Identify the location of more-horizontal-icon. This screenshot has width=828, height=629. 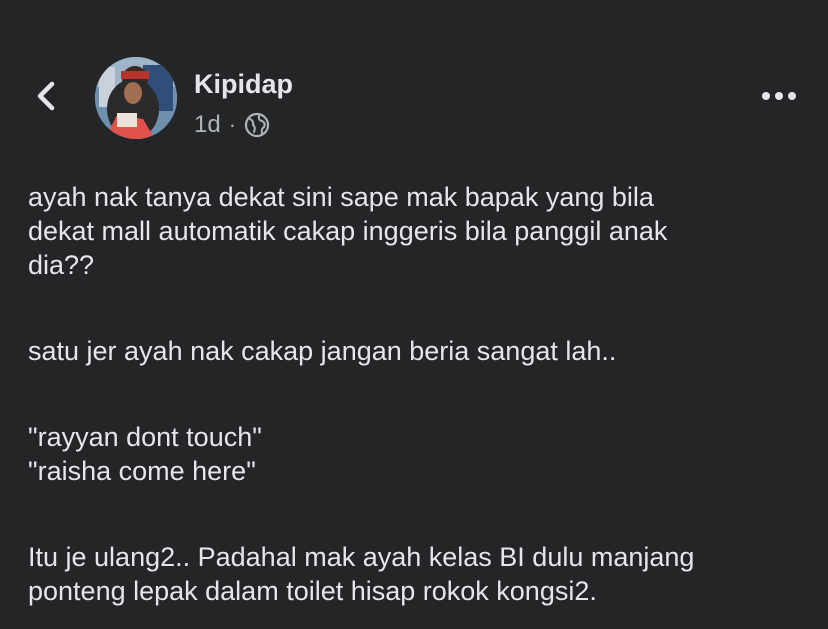
(779, 96).